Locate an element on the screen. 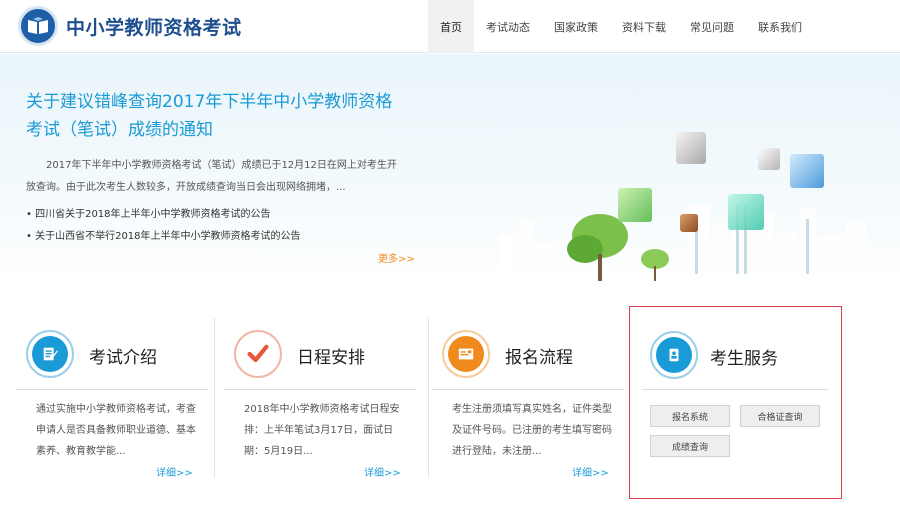 The width and height of the screenshot is (900, 513). document-icon is located at coordinates (50, 354).